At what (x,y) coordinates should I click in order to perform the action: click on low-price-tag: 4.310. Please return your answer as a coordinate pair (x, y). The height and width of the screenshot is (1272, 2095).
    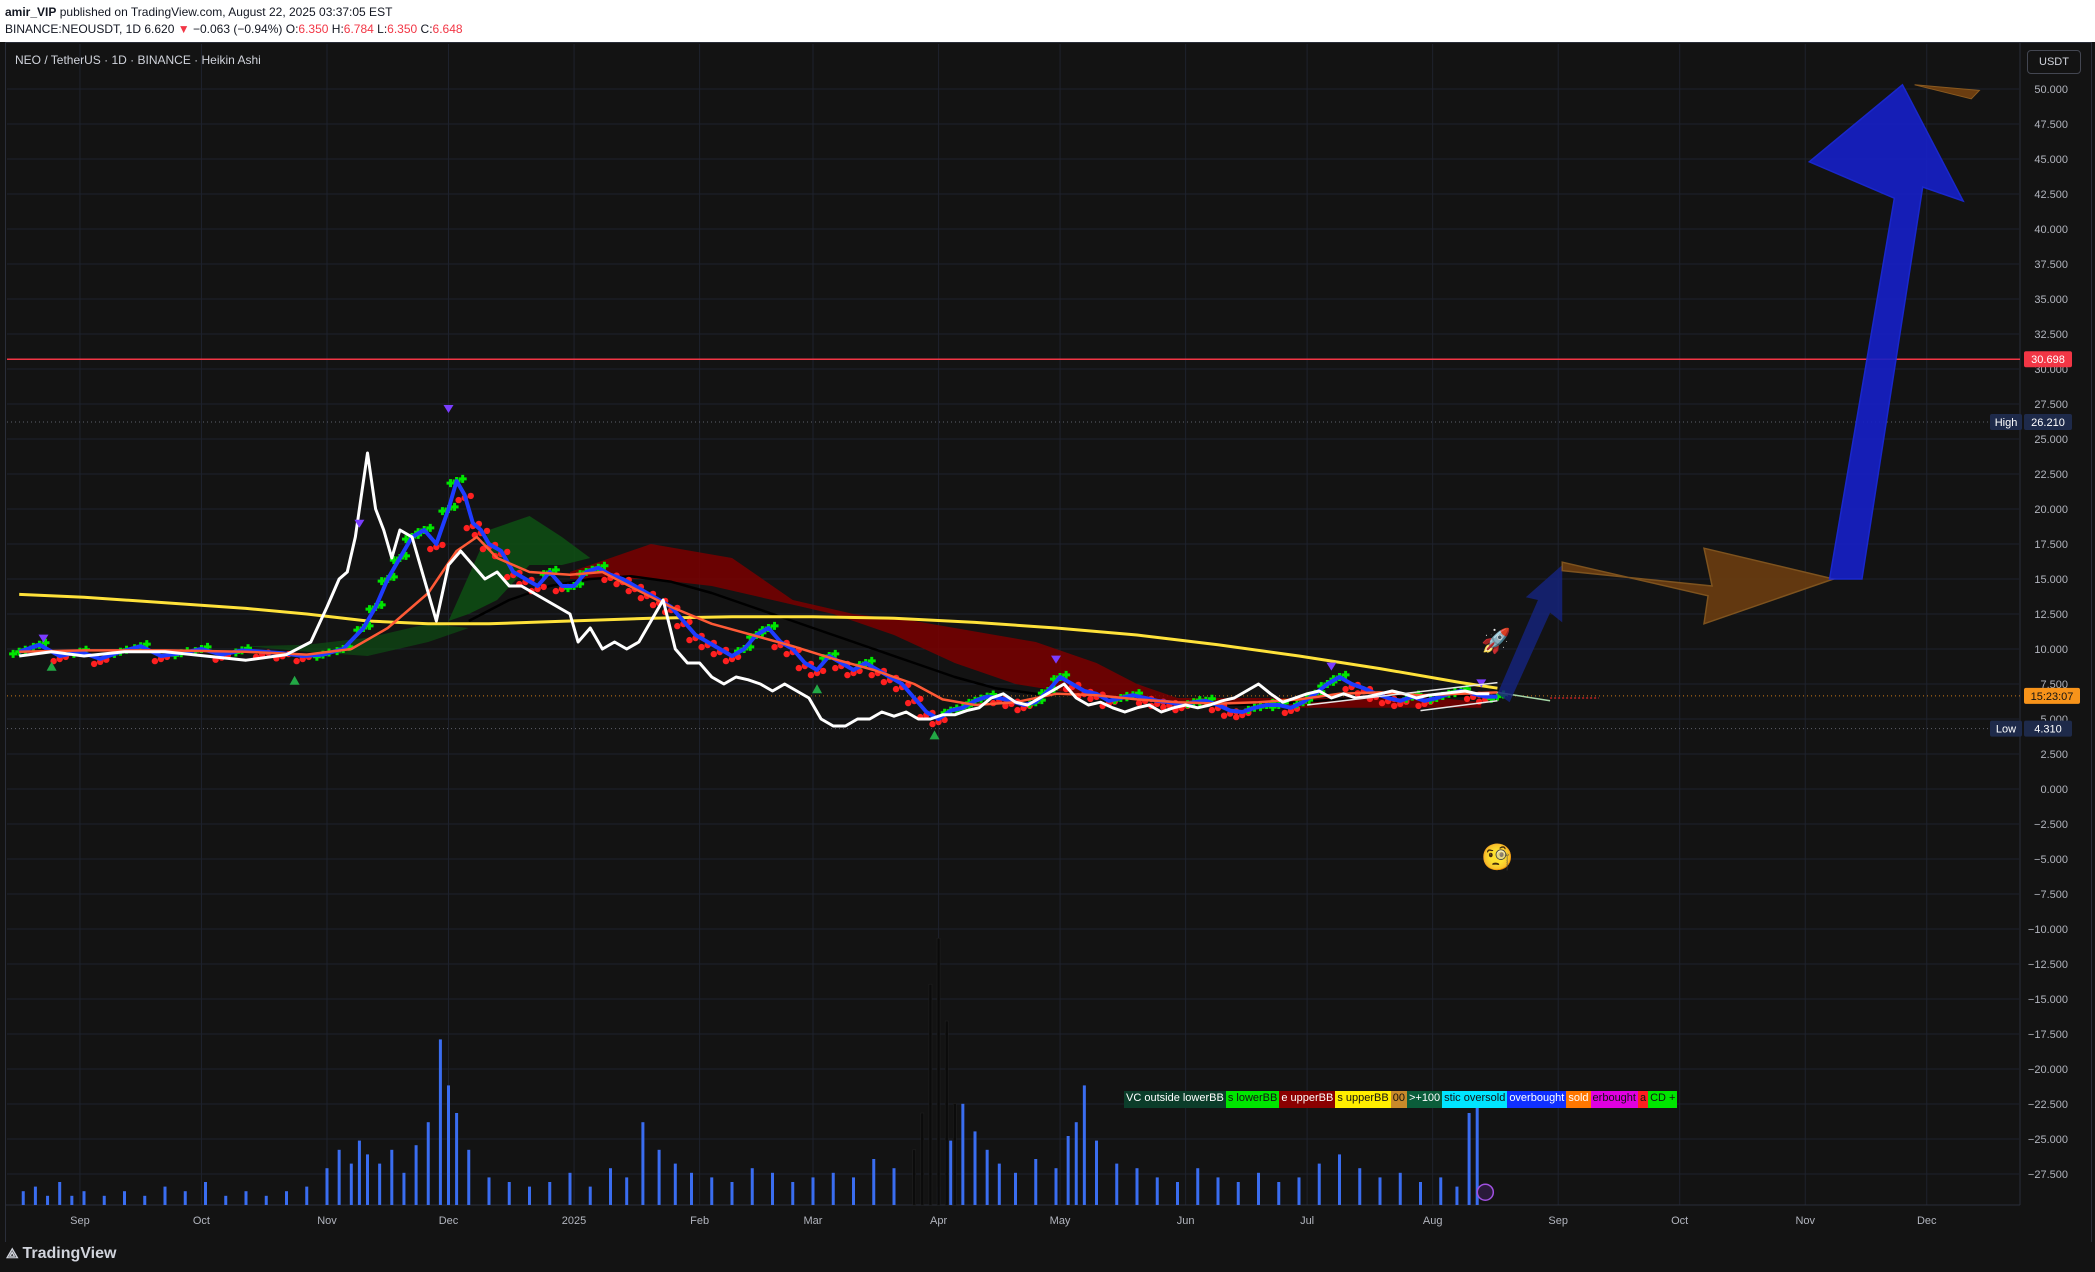
    Looking at the image, I should click on (2048, 728).